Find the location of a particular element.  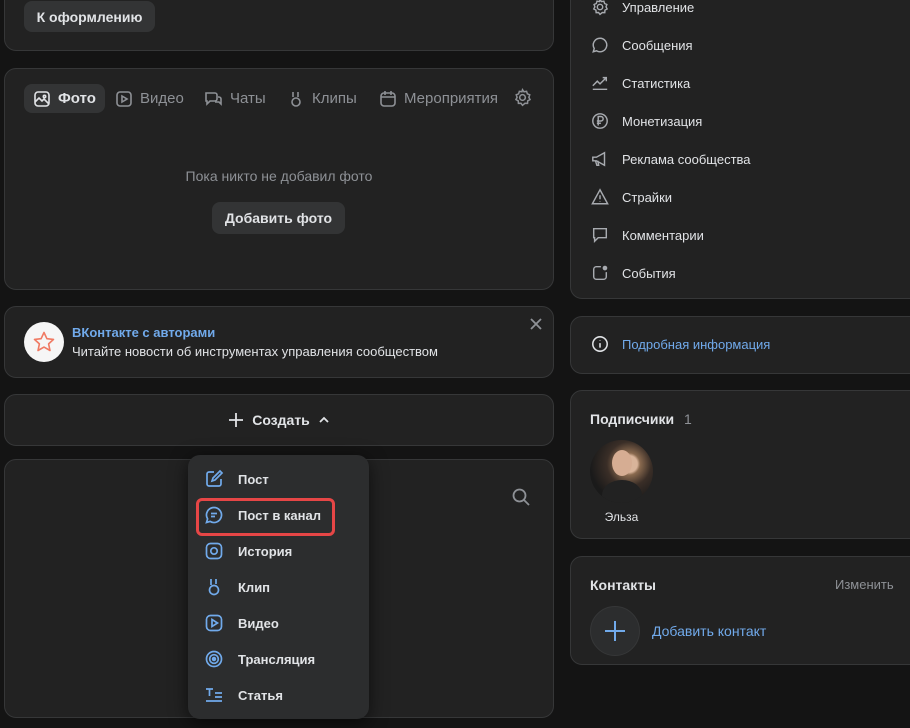

dropdown-item-label: Видео is located at coordinates (258, 623).